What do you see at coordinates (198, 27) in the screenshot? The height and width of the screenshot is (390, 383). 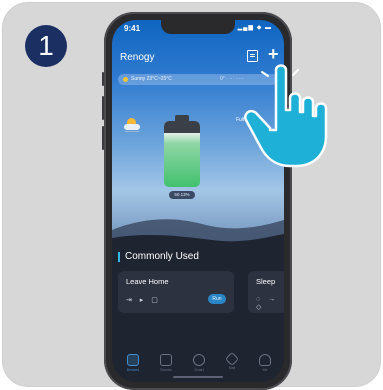 I see `phone-notch` at bounding box center [198, 27].